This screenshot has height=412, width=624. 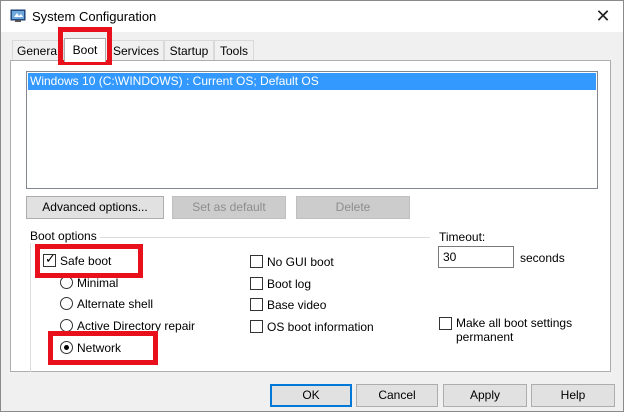 I want to click on safe-boot-checkbox: ✓, so click(x=49, y=259).